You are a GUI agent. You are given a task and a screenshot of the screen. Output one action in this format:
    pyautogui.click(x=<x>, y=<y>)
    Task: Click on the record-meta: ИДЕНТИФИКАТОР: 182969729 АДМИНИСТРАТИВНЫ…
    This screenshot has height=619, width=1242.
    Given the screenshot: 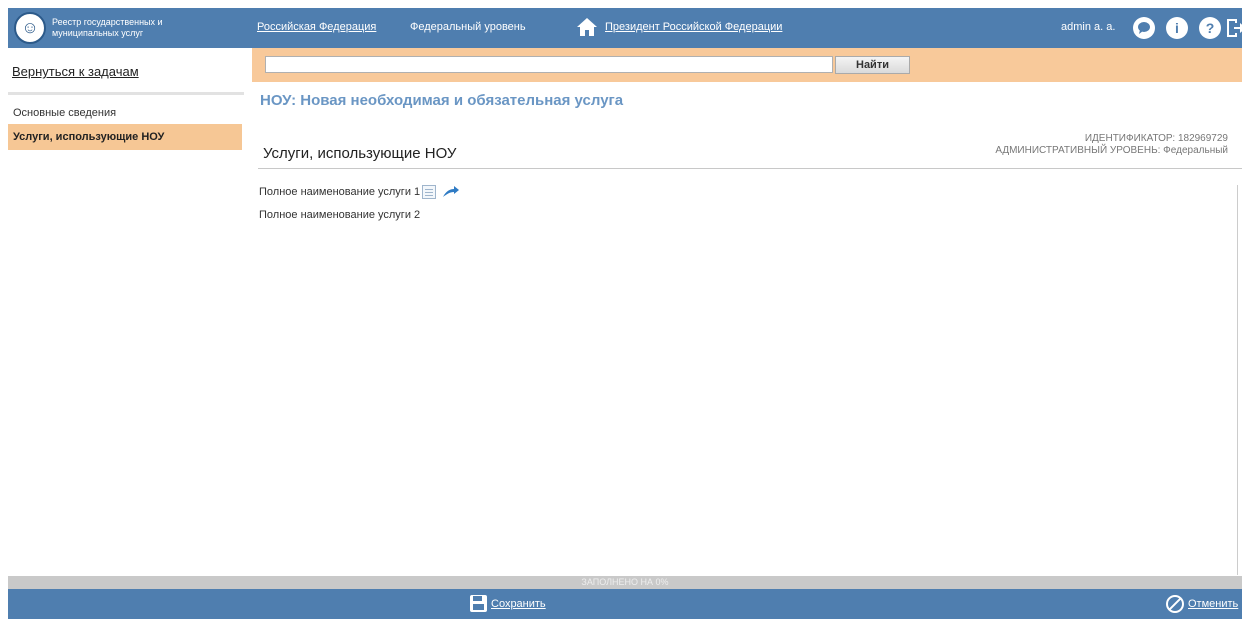 What is the action you would take?
    pyautogui.click(x=1111, y=145)
    